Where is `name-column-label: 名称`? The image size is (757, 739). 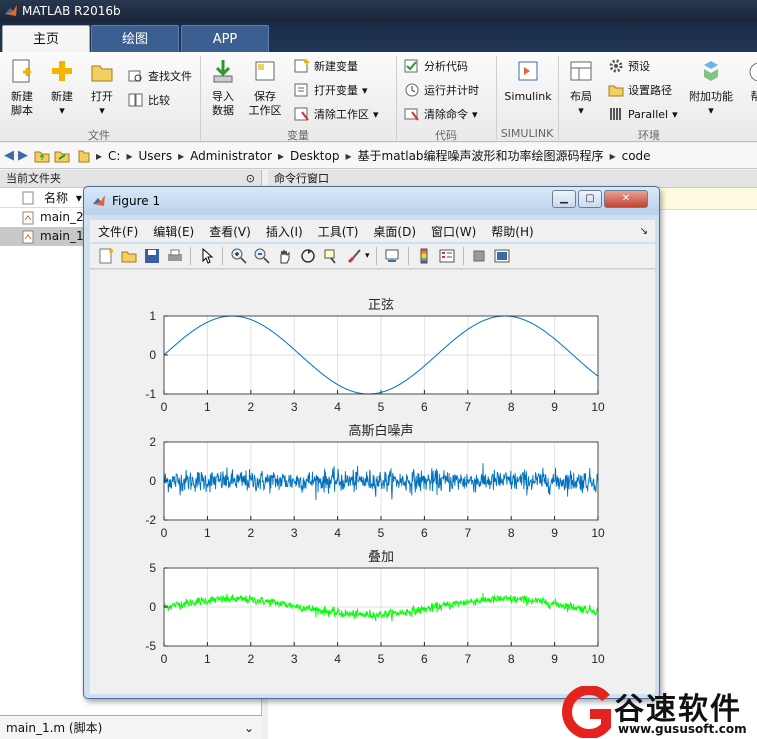 name-column-label: 名称 is located at coordinates (56, 198).